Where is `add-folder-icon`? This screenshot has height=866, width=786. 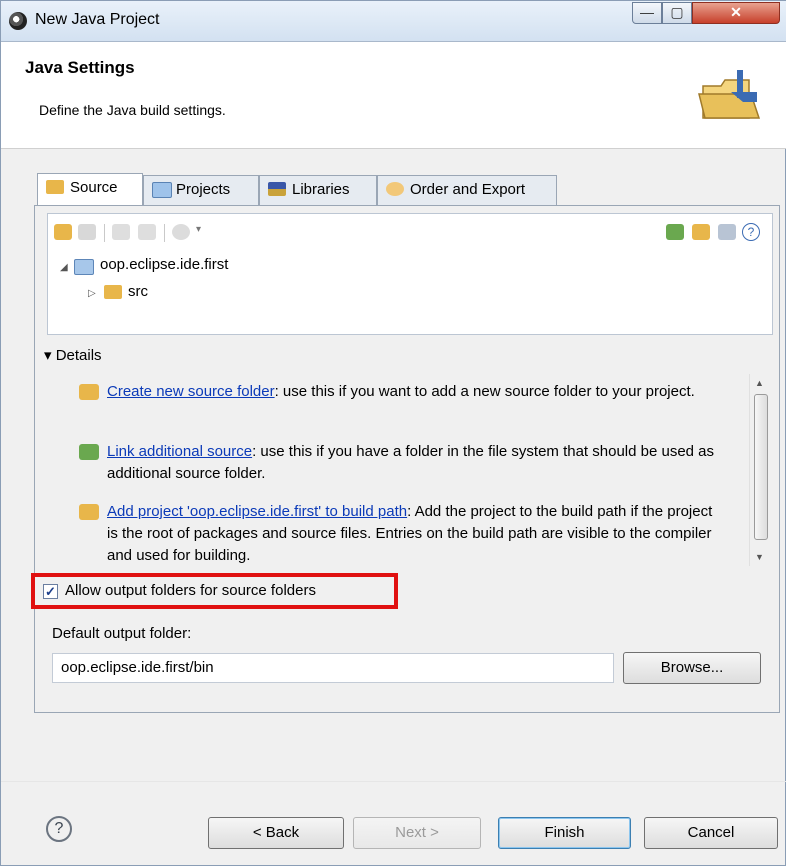 add-folder-icon is located at coordinates (63, 232).